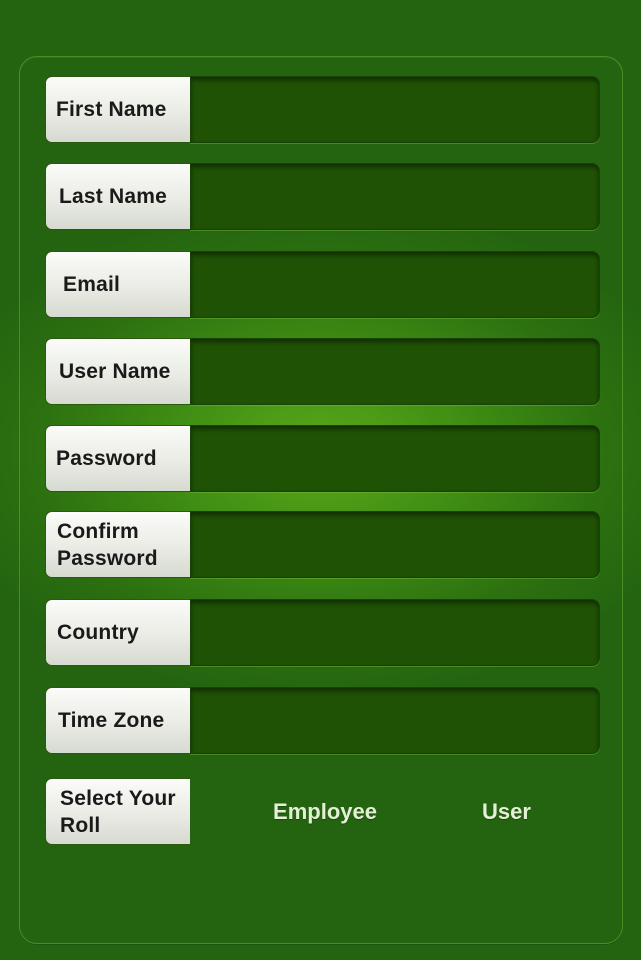 The width and height of the screenshot is (641, 960). I want to click on first-name-label-box: First Name, so click(117, 109).